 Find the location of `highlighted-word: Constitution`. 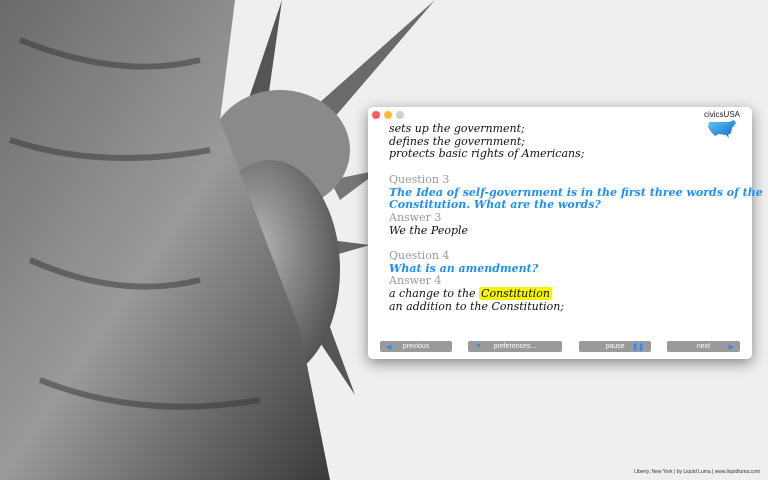

highlighted-word: Constitution is located at coordinates (515, 294).